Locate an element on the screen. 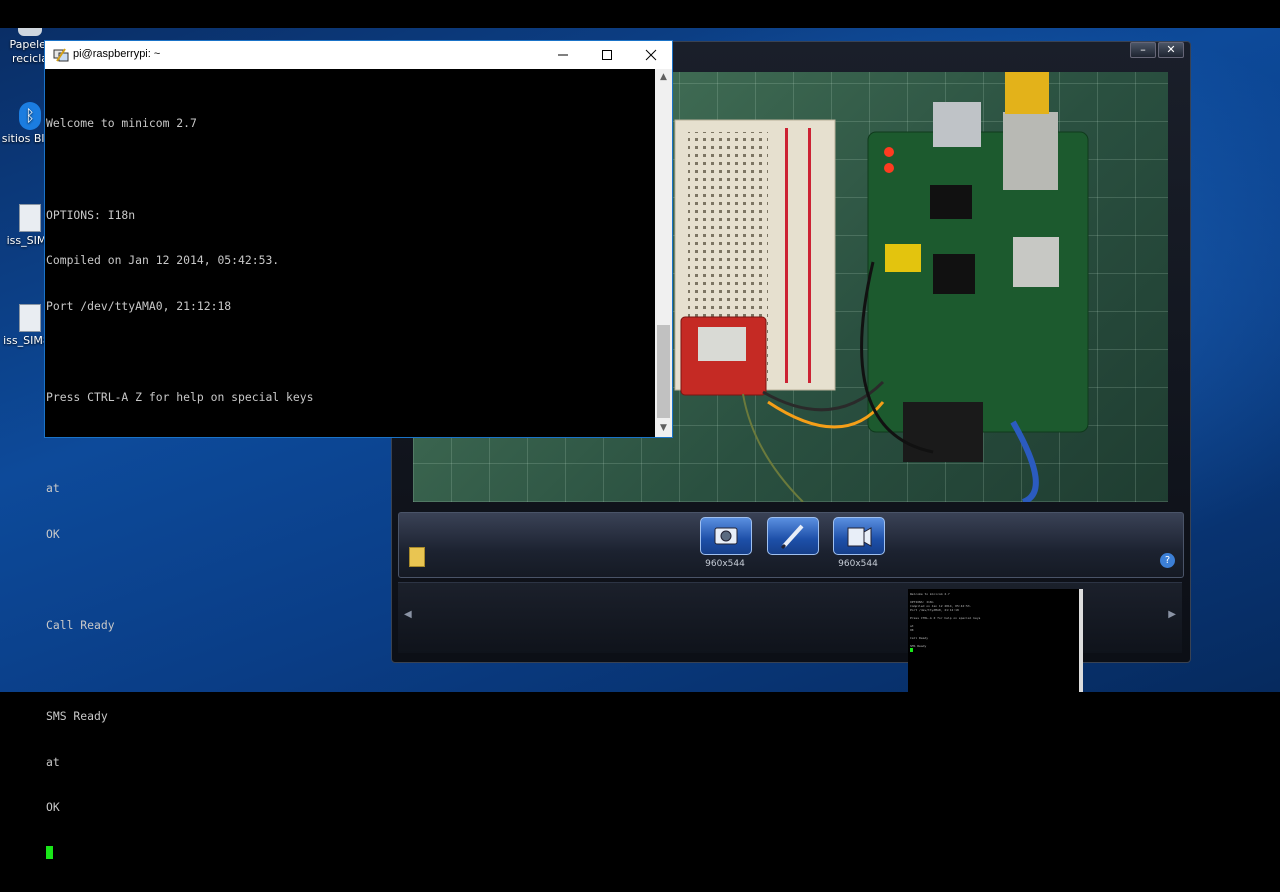 This screenshot has height=892, width=1280. terminal-titlebar: pi@raspberrypi: ~ is located at coordinates (358, 55).